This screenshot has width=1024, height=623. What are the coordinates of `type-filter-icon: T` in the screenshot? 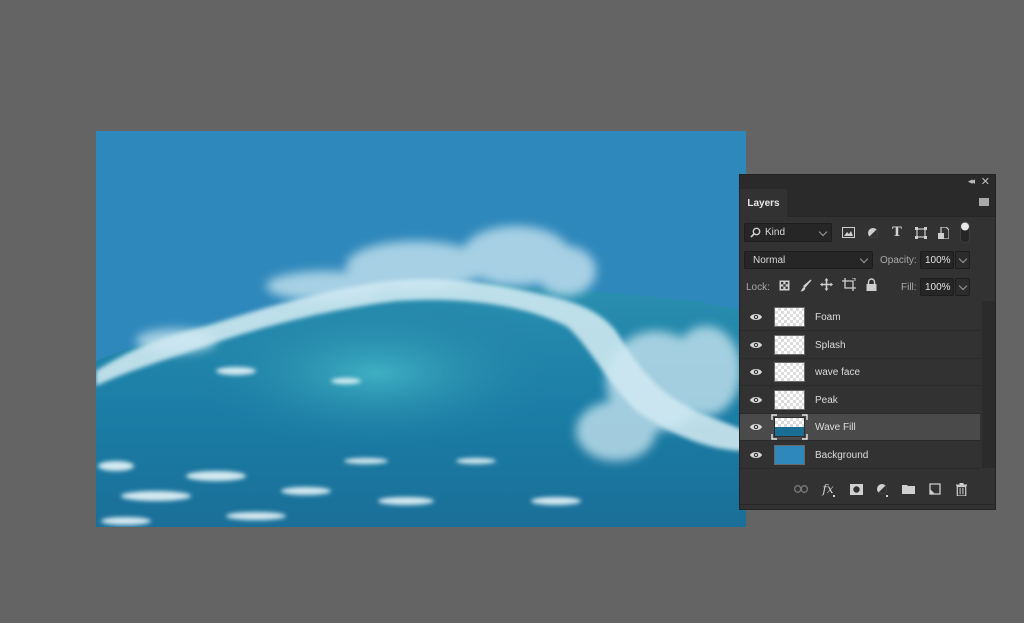 It's located at (897, 232).